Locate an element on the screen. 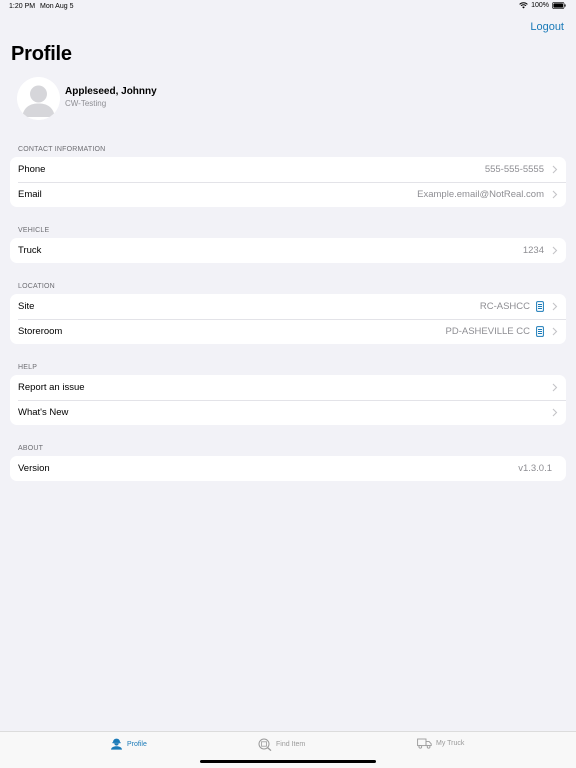 The height and width of the screenshot is (768, 576). user-subtitle: CW-Testing is located at coordinates (86, 103).